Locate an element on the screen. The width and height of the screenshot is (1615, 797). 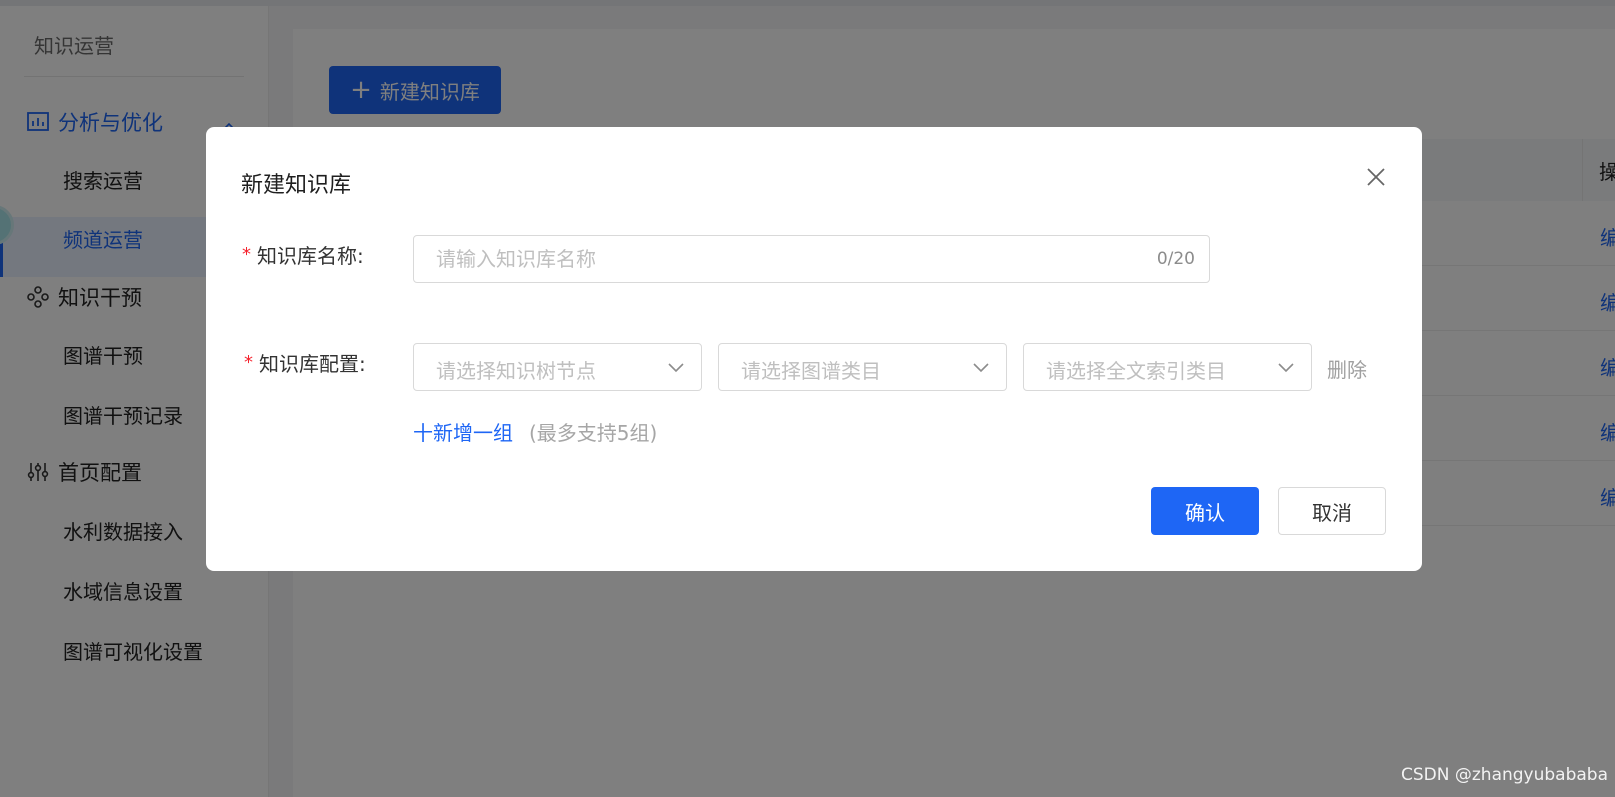
select-placeholder: 请选择图谱类目 is located at coordinates (811, 371).